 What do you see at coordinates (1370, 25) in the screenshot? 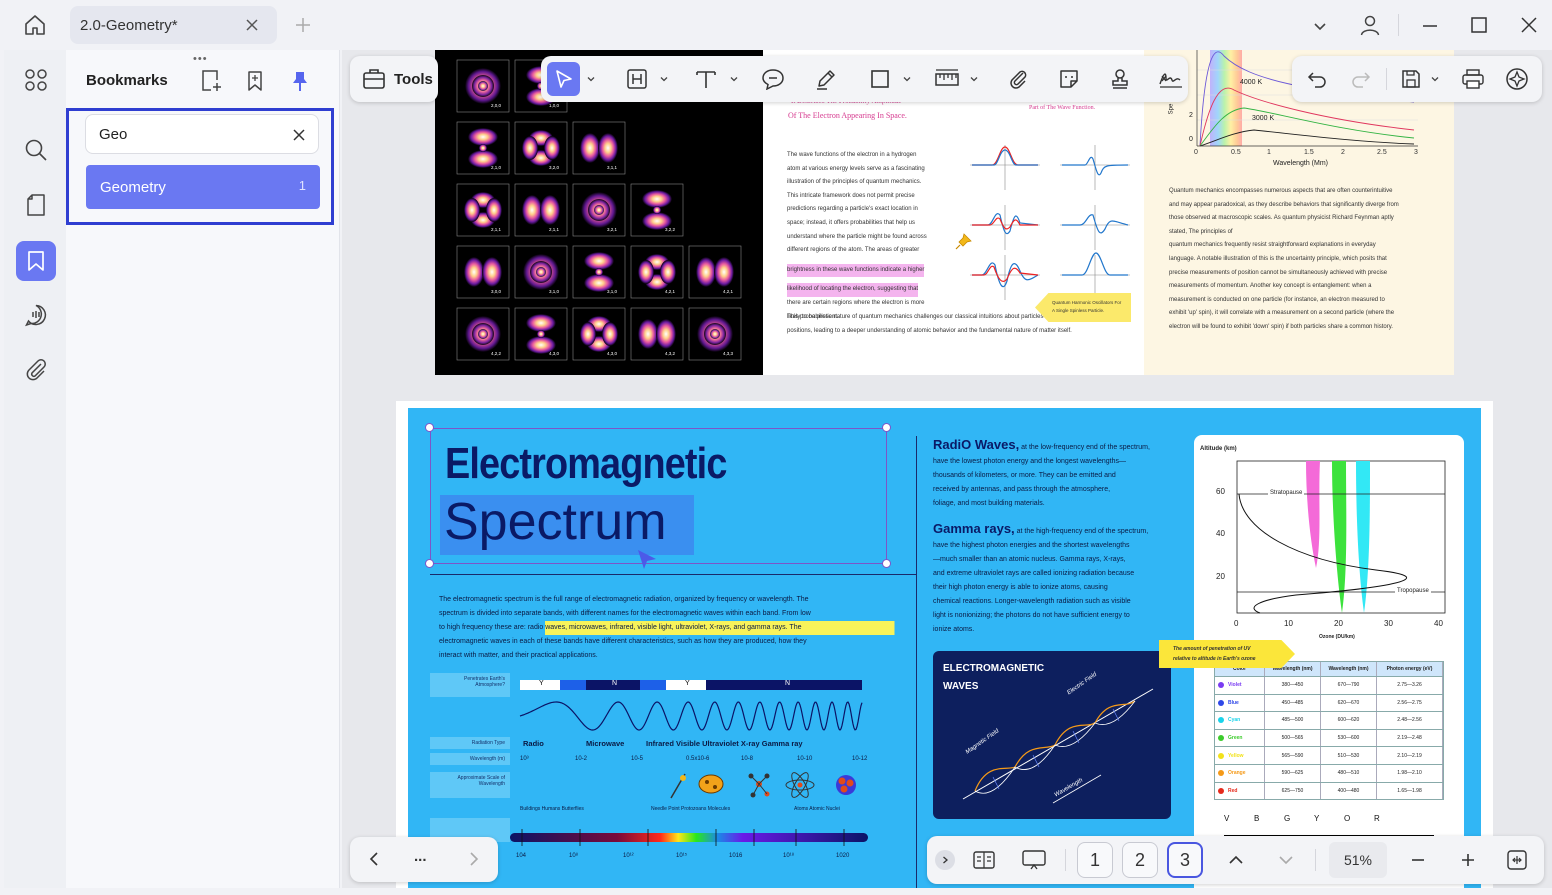
I see `user-icon` at bounding box center [1370, 25].